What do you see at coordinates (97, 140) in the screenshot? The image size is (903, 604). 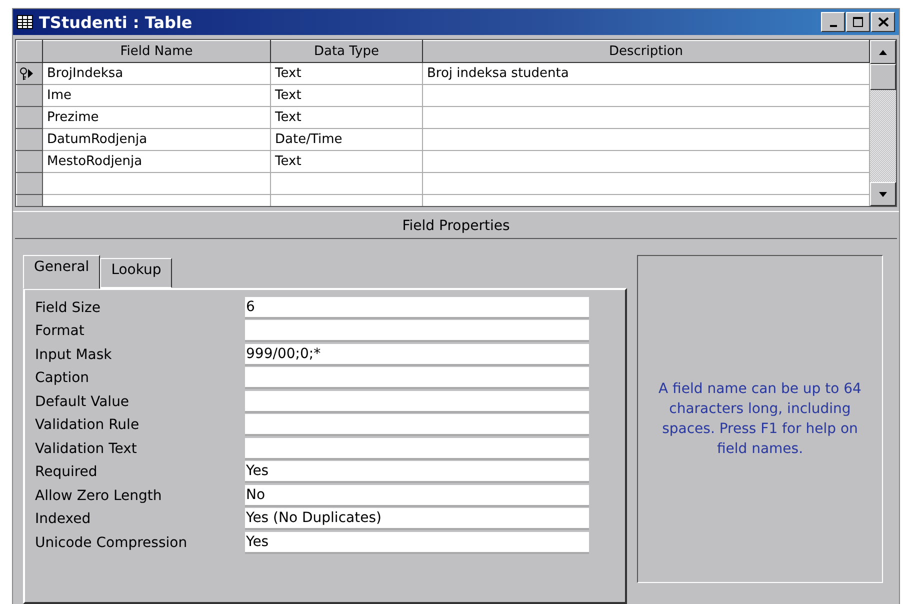 I see `table-cell: DatumRodjenja` at bounding box center [97, 140].